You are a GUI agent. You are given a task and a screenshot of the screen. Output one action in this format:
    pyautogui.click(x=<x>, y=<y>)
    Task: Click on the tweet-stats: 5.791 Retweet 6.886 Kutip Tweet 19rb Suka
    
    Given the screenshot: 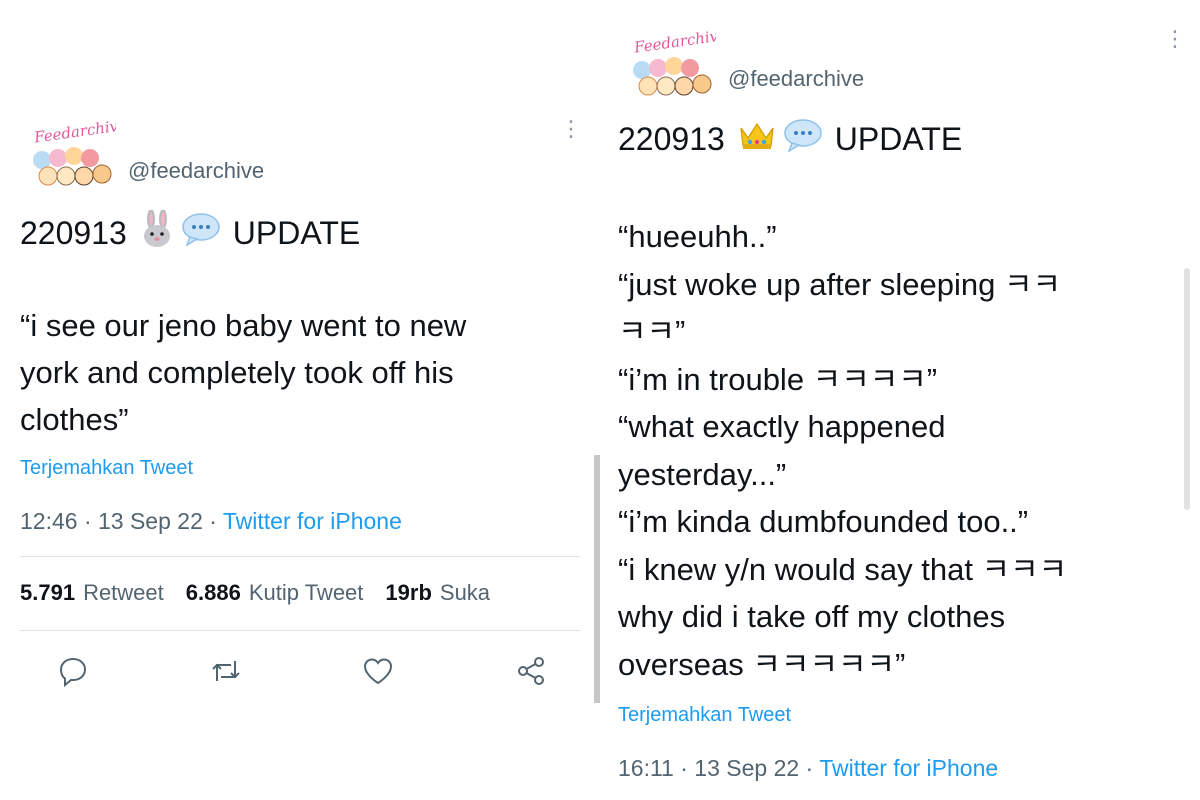 What is the action you would take?
    pyautogui.click(x=255, y=593)
    